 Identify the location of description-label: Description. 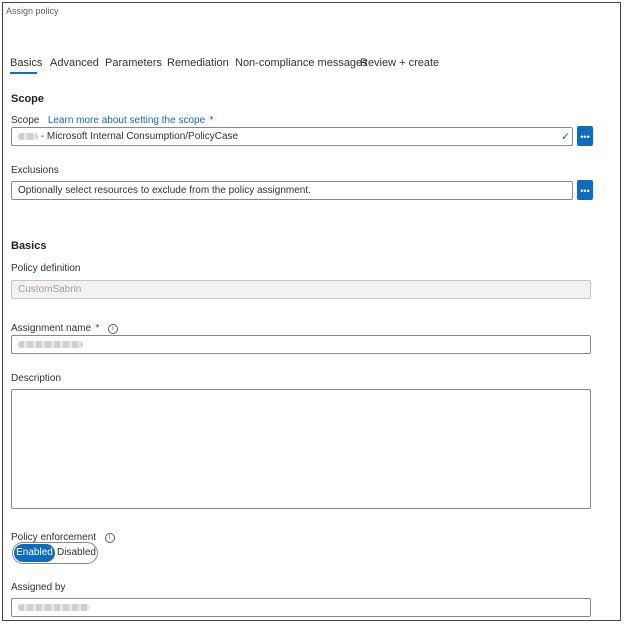
(36, 378).